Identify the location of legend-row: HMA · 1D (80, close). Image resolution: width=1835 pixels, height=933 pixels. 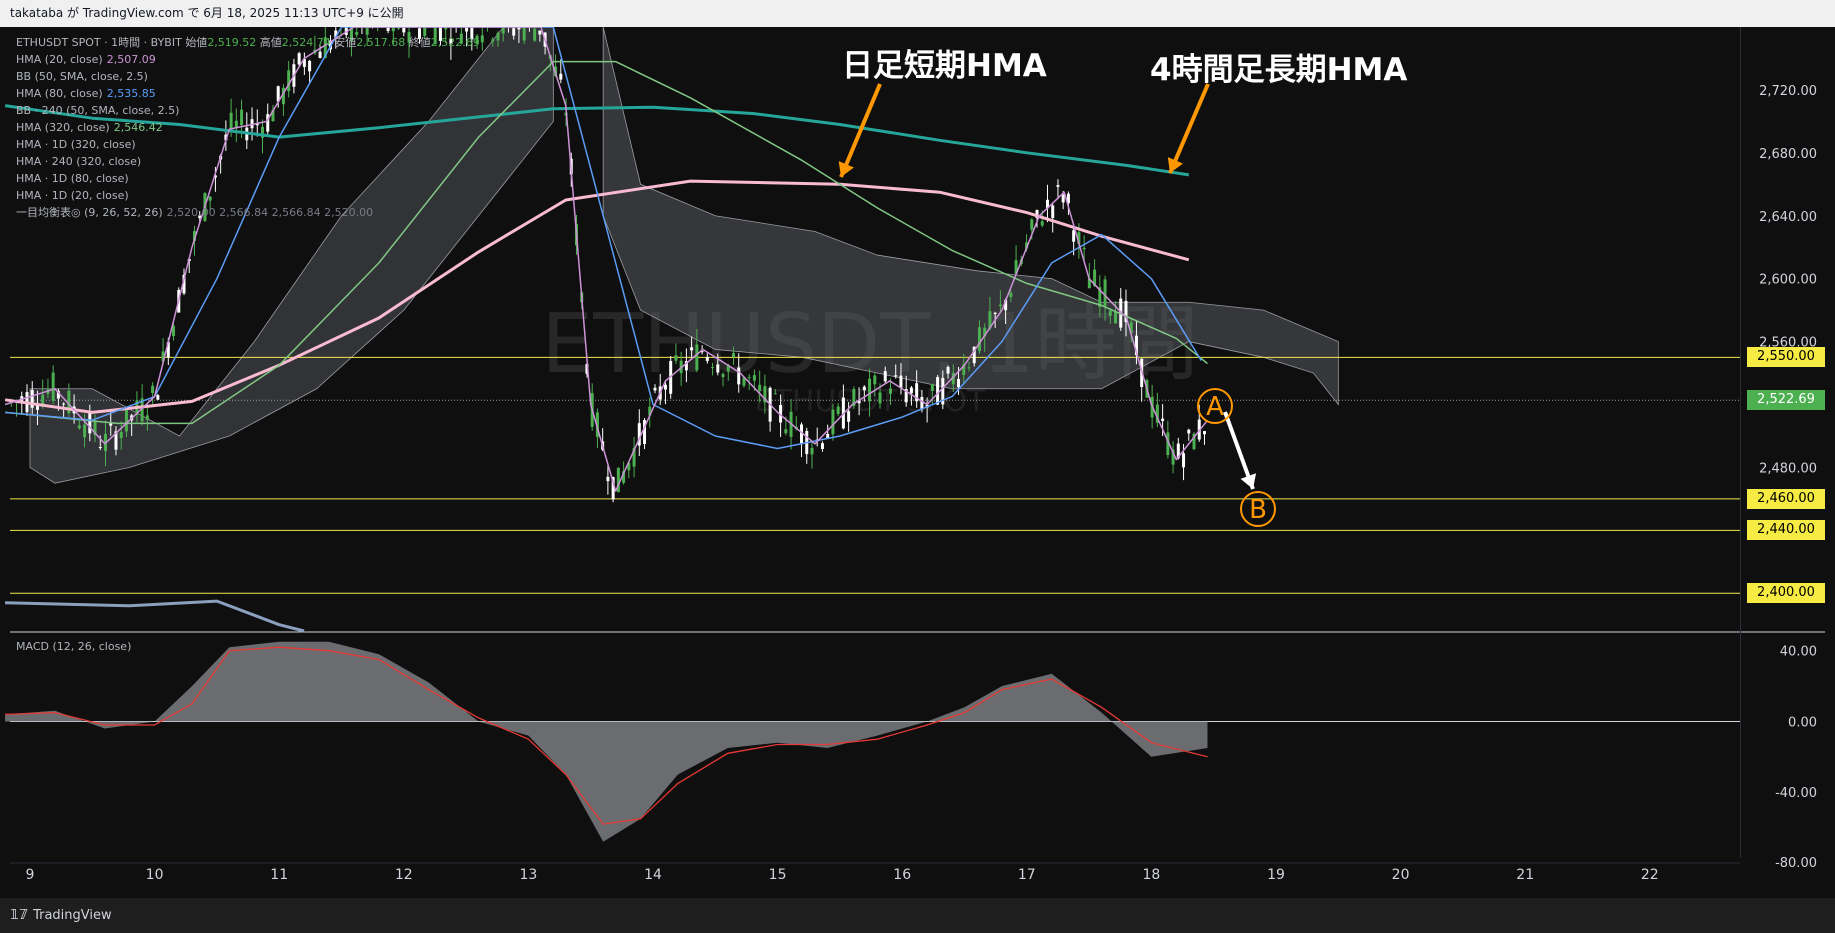
(248, 178).